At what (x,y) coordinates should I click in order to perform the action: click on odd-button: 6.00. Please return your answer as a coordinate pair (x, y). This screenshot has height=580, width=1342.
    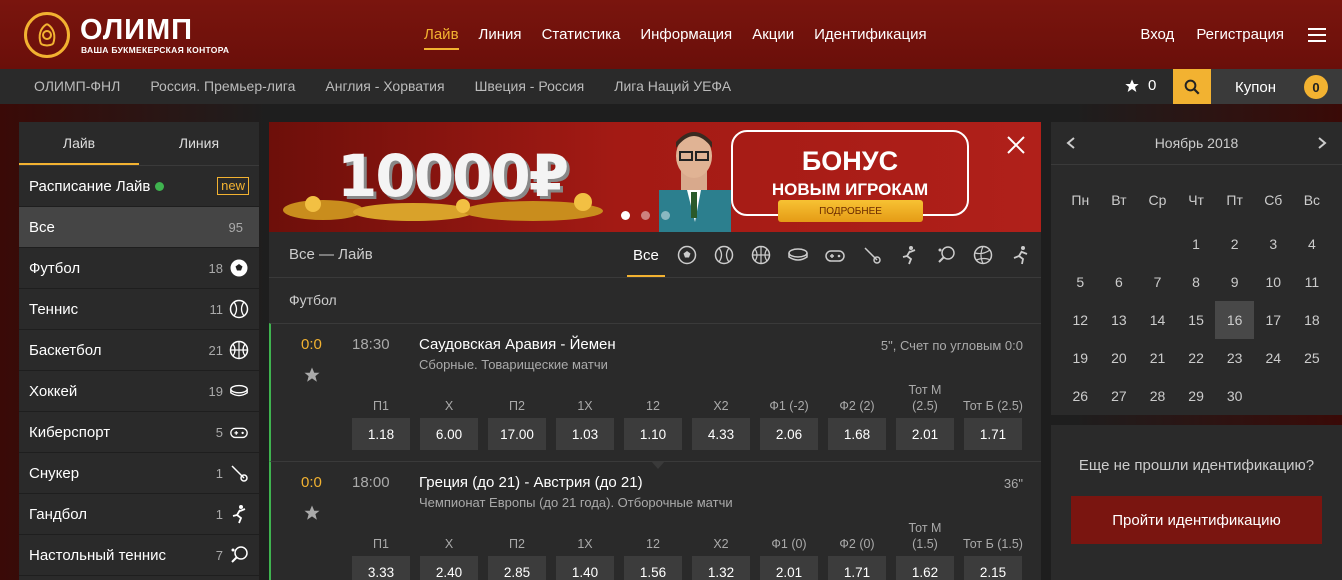
    Looking at the image, I should click on (449, 434).